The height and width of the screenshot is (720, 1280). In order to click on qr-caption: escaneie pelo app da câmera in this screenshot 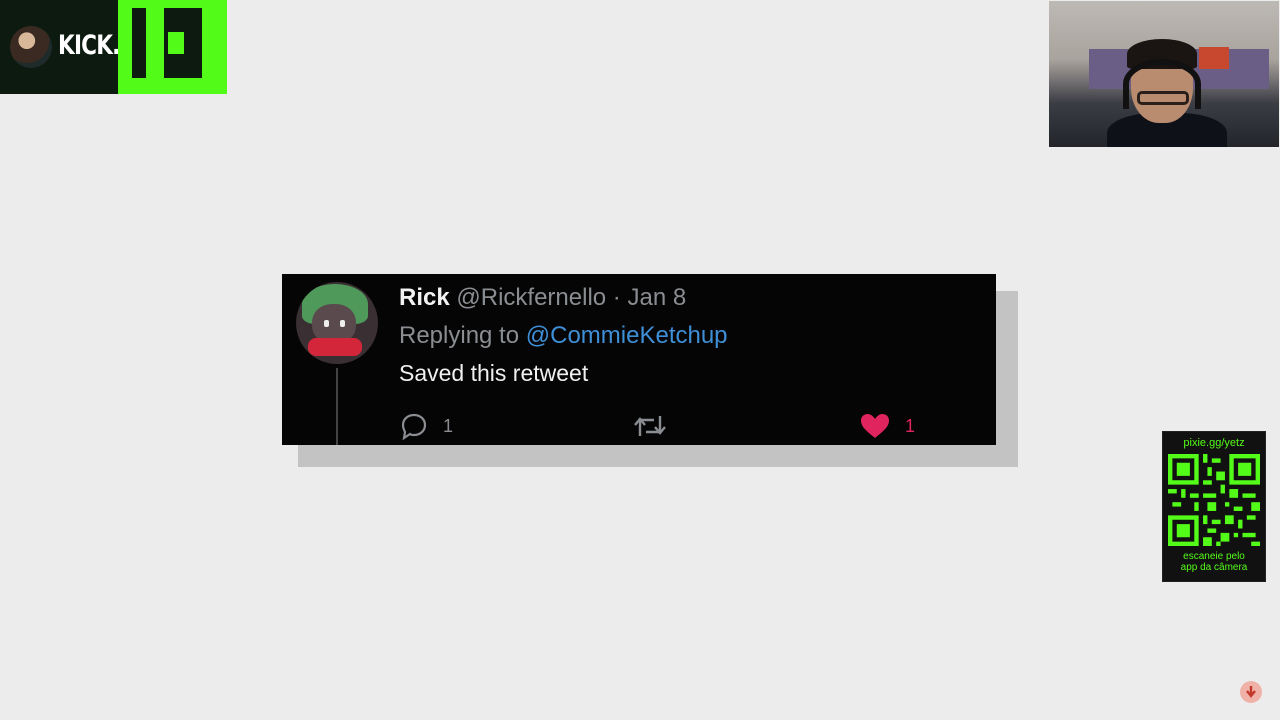, I will do `click(1214, 562)`.